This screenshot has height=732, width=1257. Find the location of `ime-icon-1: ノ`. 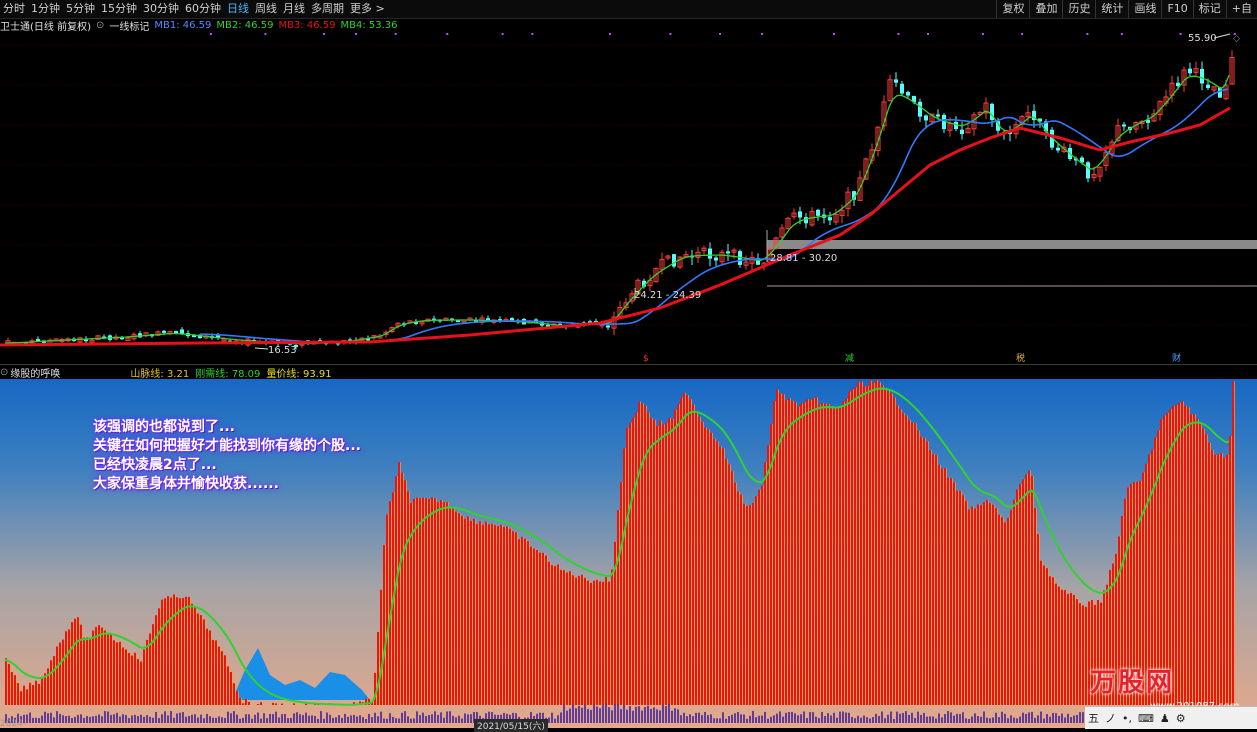

ime-icon-1: ノ is located at coordinates (1110, 718).